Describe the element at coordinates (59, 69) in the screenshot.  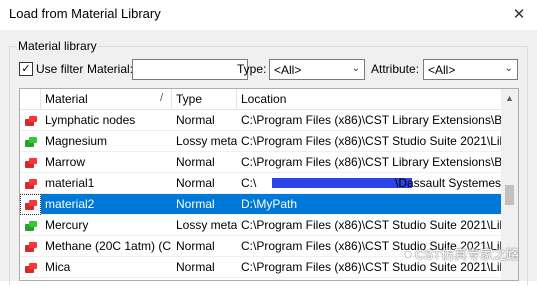
I see `use-filter-label: Use filter` at that location.